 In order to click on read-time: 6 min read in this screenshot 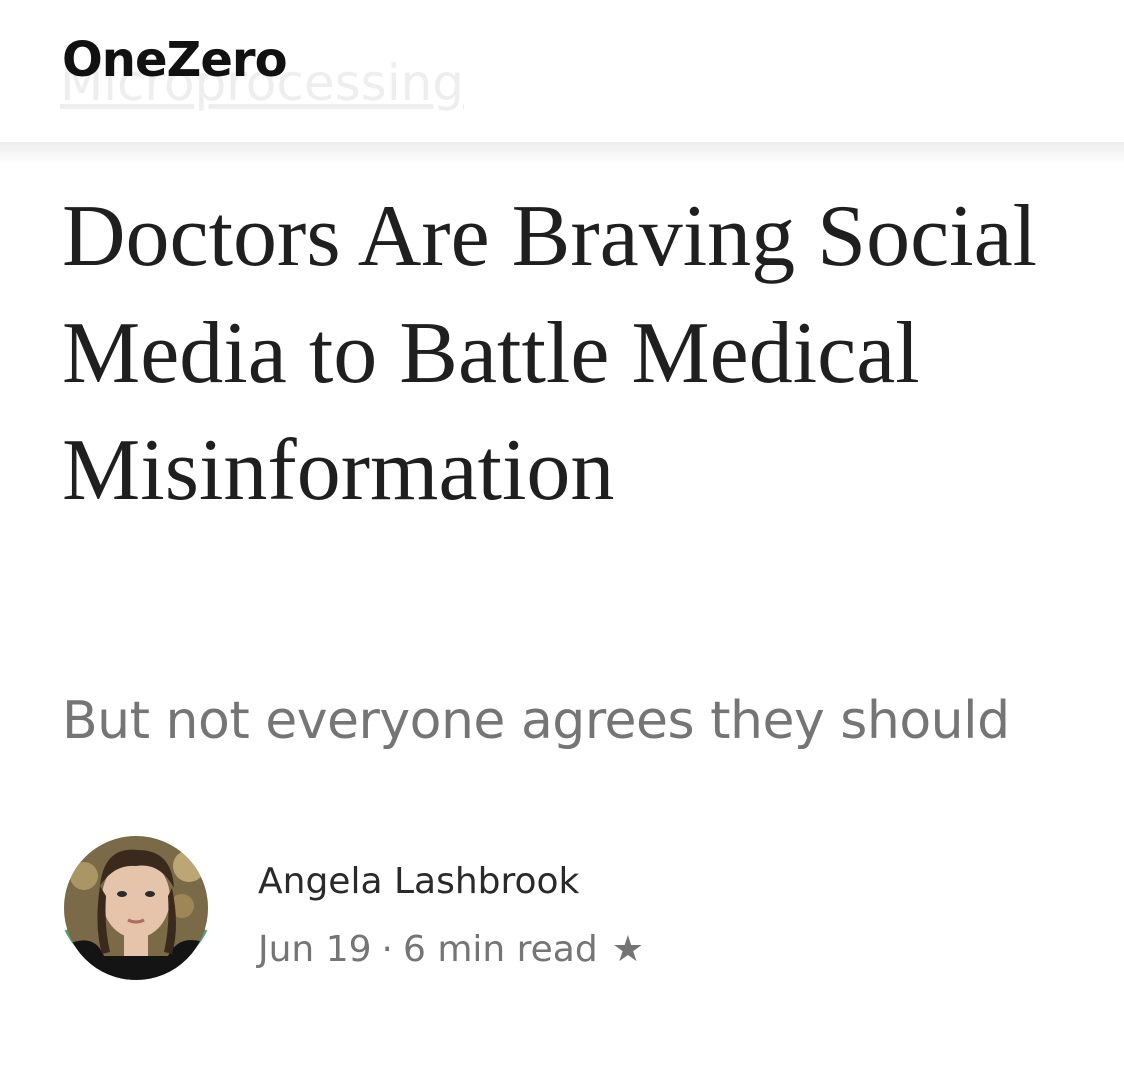, I will do `click(500, 949)`.